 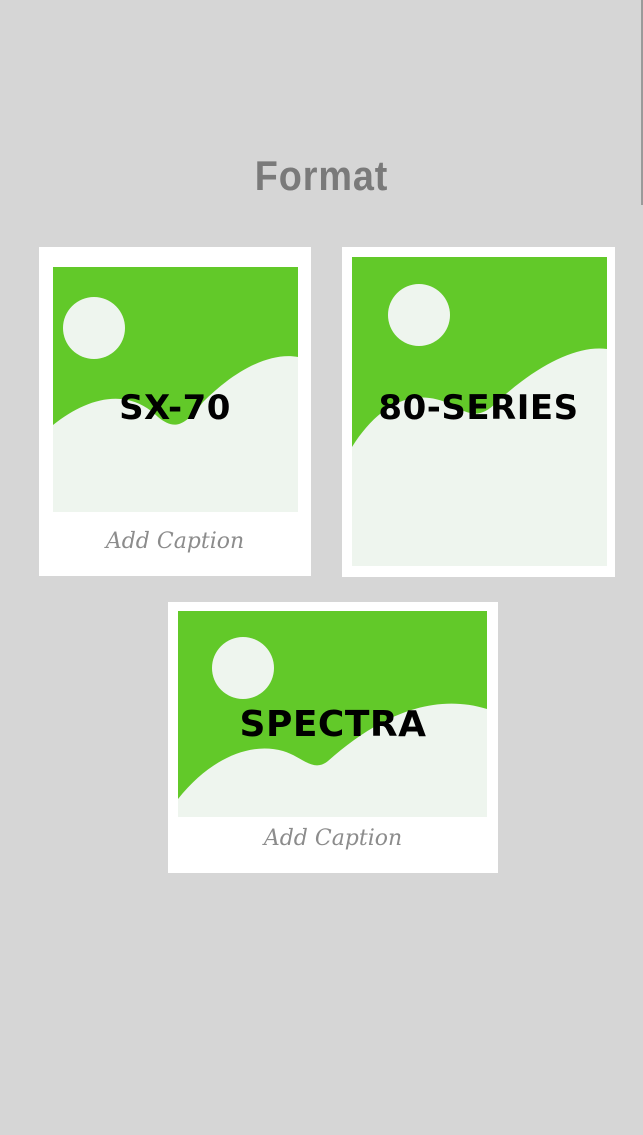 What do you see at coordinates (175, 408) in the screenshot?
I see `format-label: SX-70` at bounding box center [175, 408].